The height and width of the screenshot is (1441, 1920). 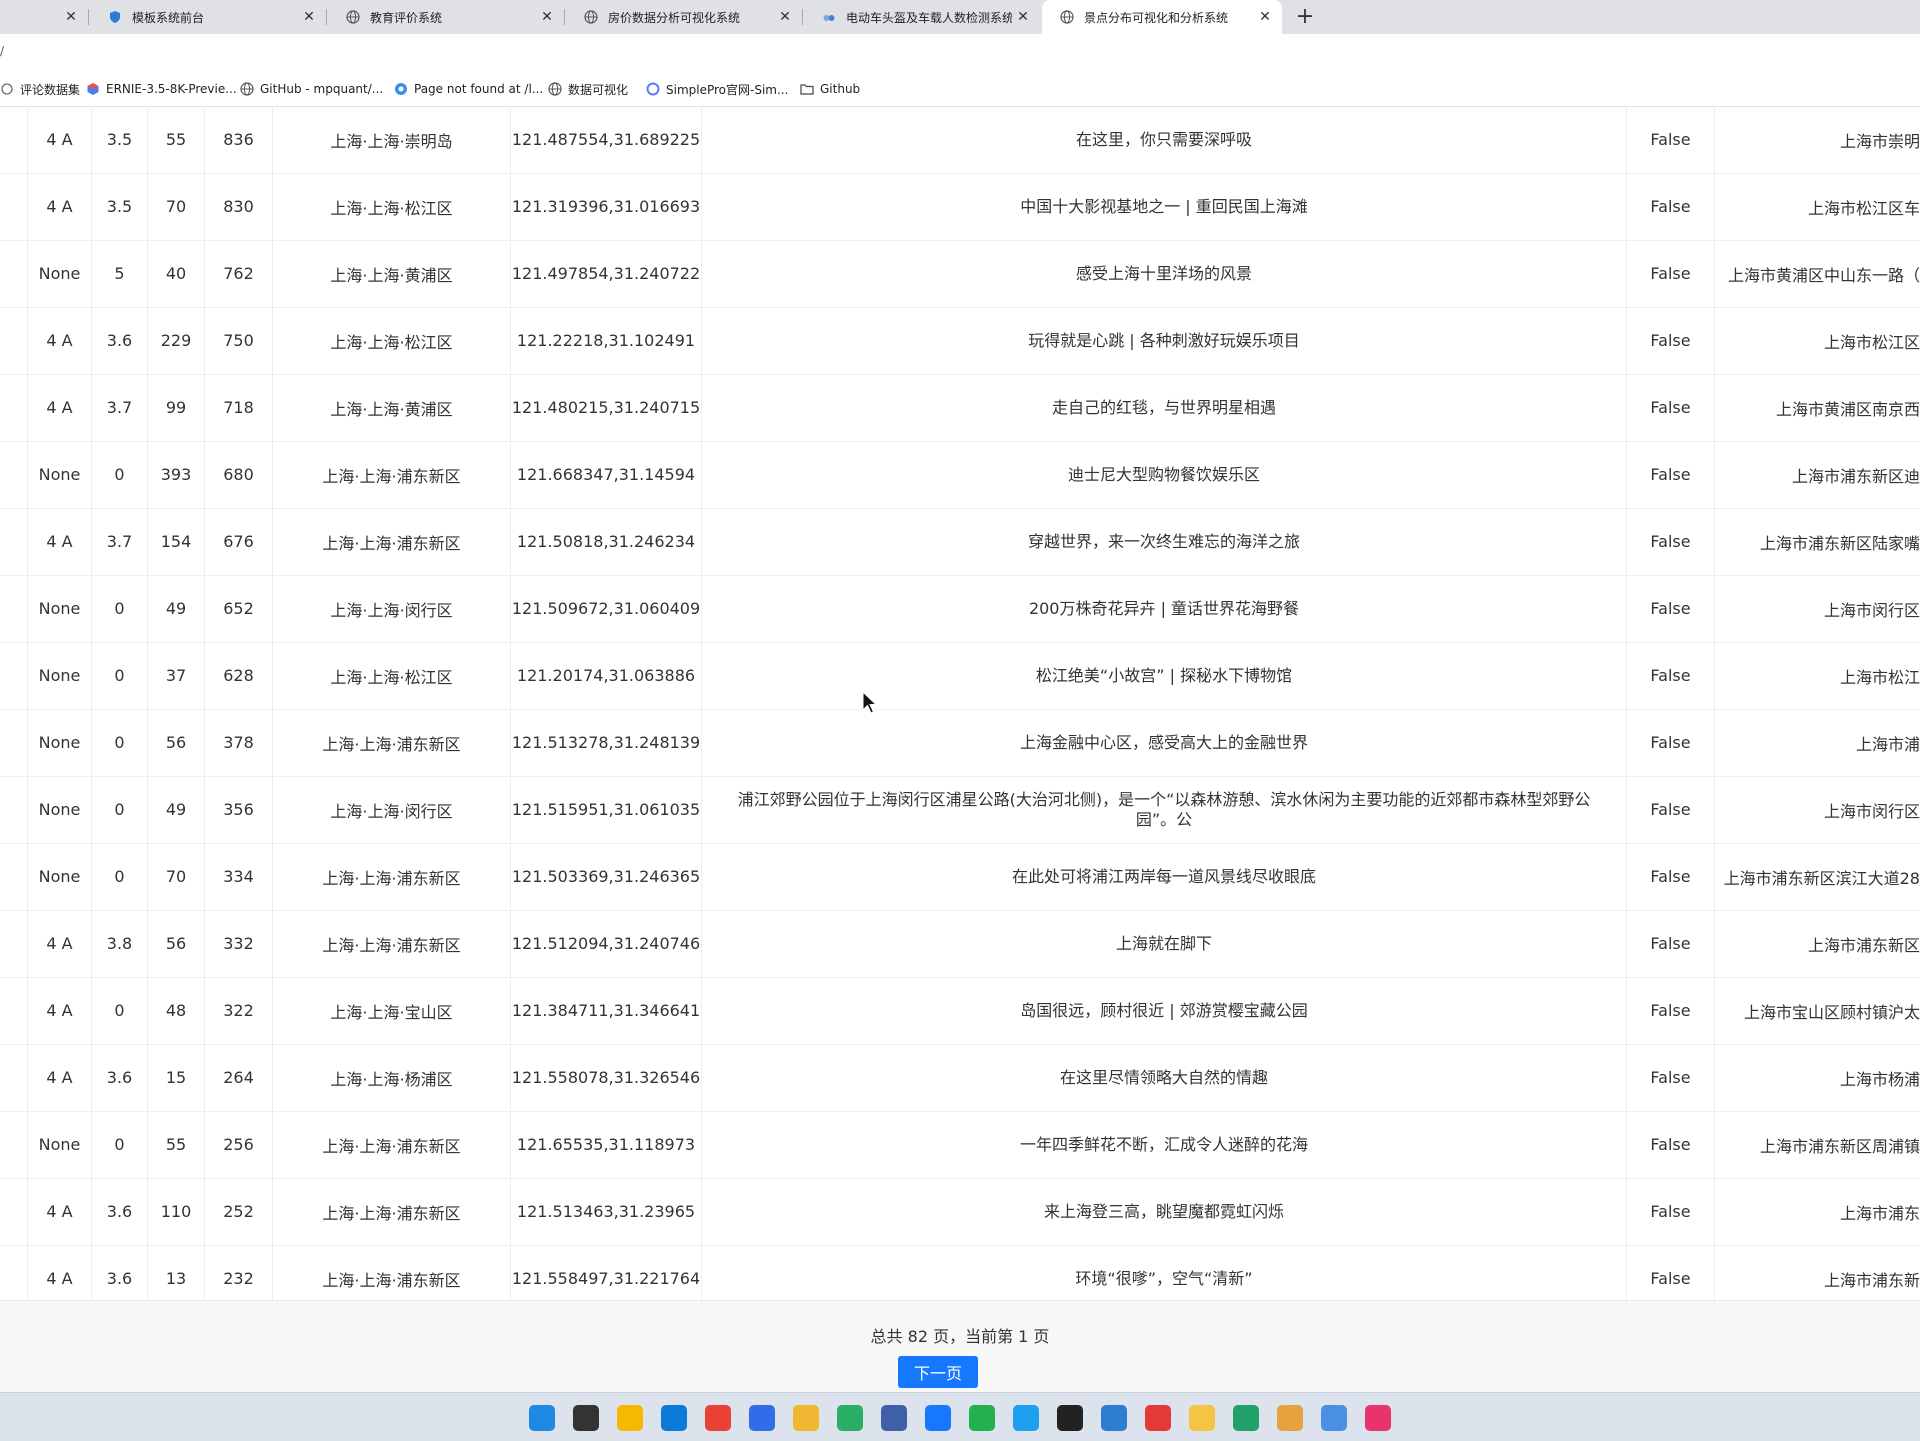 What do you see at coordinates (176, 139) in the screenshot?
I see `cell-comments-text: 55` at bounding box center [176, 139].